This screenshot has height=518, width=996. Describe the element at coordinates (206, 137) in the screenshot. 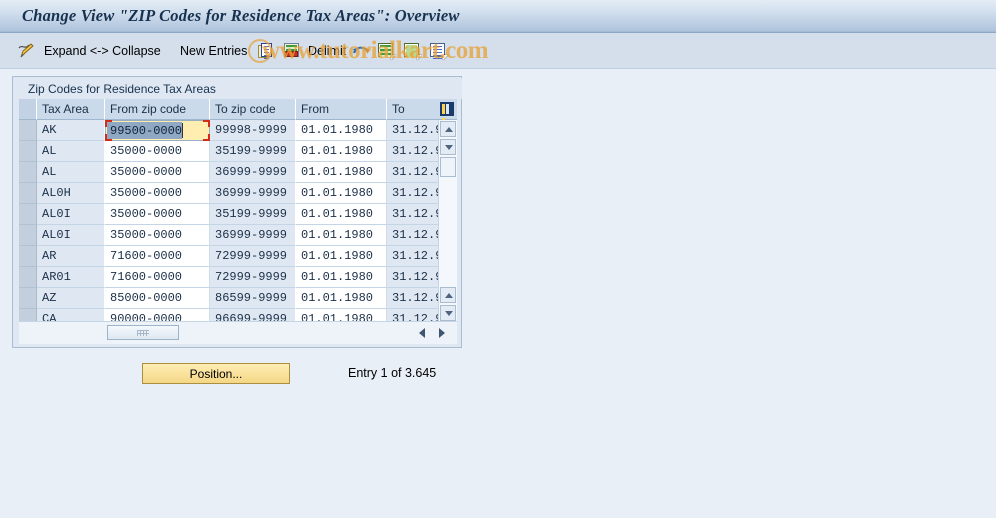

I see `focus-corner-bottom-right` at that location.